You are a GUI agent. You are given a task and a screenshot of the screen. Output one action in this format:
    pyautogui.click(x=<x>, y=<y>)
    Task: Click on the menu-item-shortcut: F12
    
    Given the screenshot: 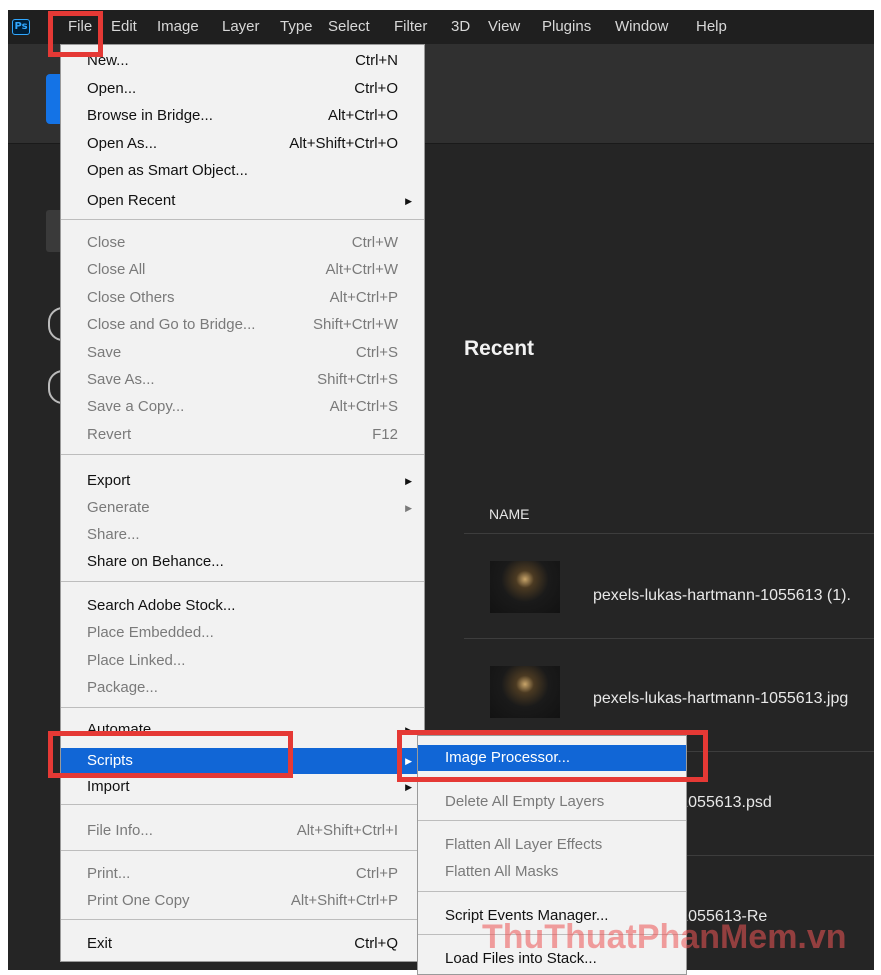 What is the action you would take?
    pyautogui.click(x=385, y=434)
    